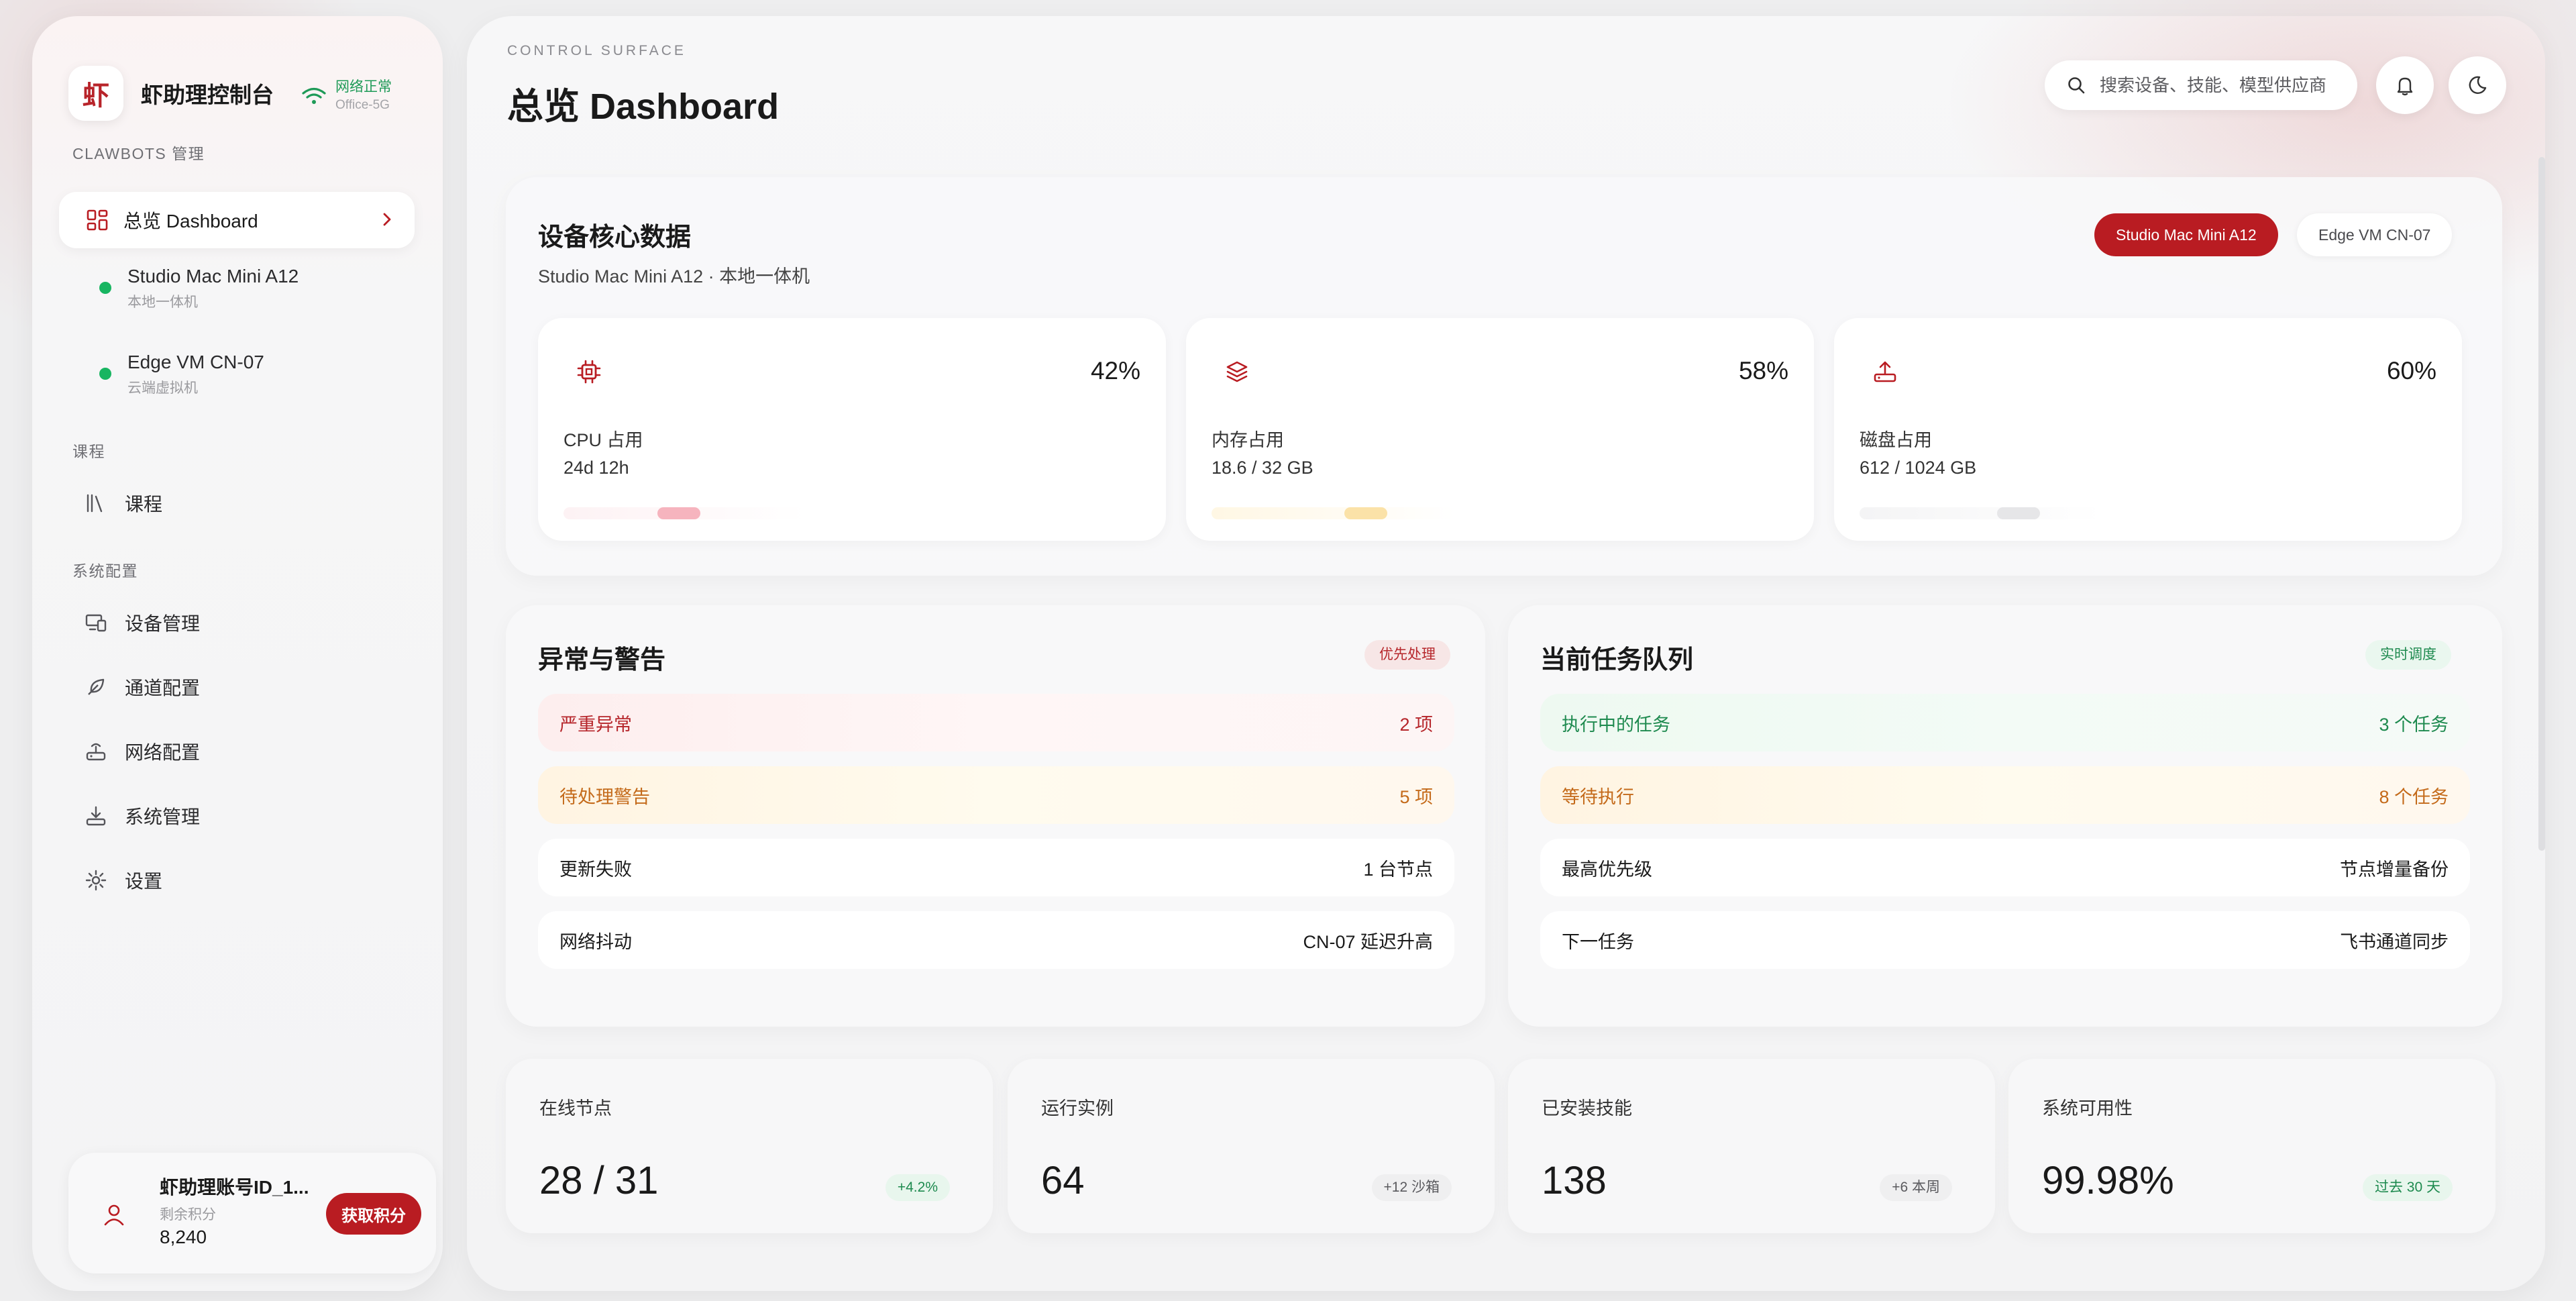  I want to click on queue-row-waiting: 等待执行 8 个任务, so click(2005, 795).